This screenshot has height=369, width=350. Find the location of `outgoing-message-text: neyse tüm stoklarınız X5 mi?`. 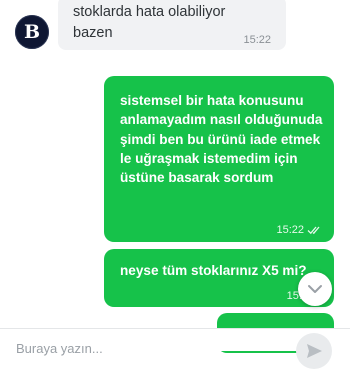

outgoing-message-text: neyse tüm stoklarınız X5 mi? is located at coordinates (213, 270).